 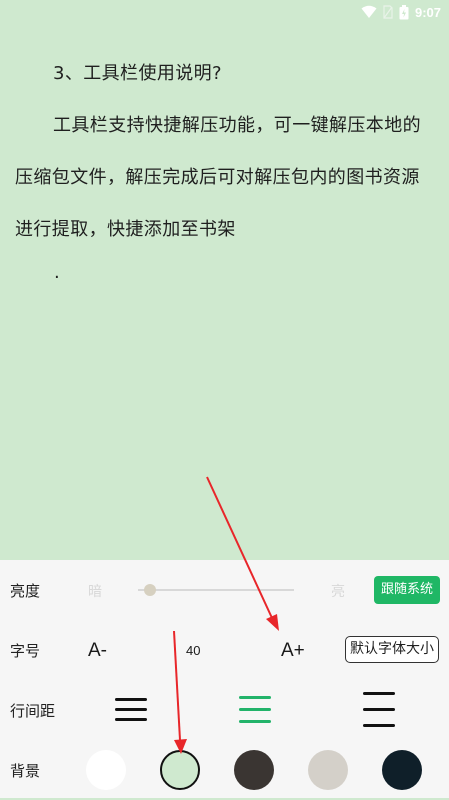 What do you see at coordinates (392, 649) in the screenshot?
I see `default-font-size-button: 默认字体大小` at bounding box center [392, 649].